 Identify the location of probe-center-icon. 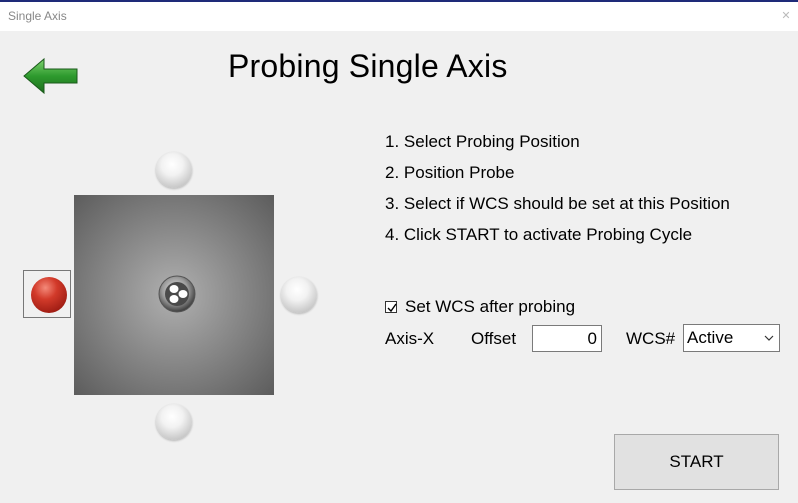
(177, 294).